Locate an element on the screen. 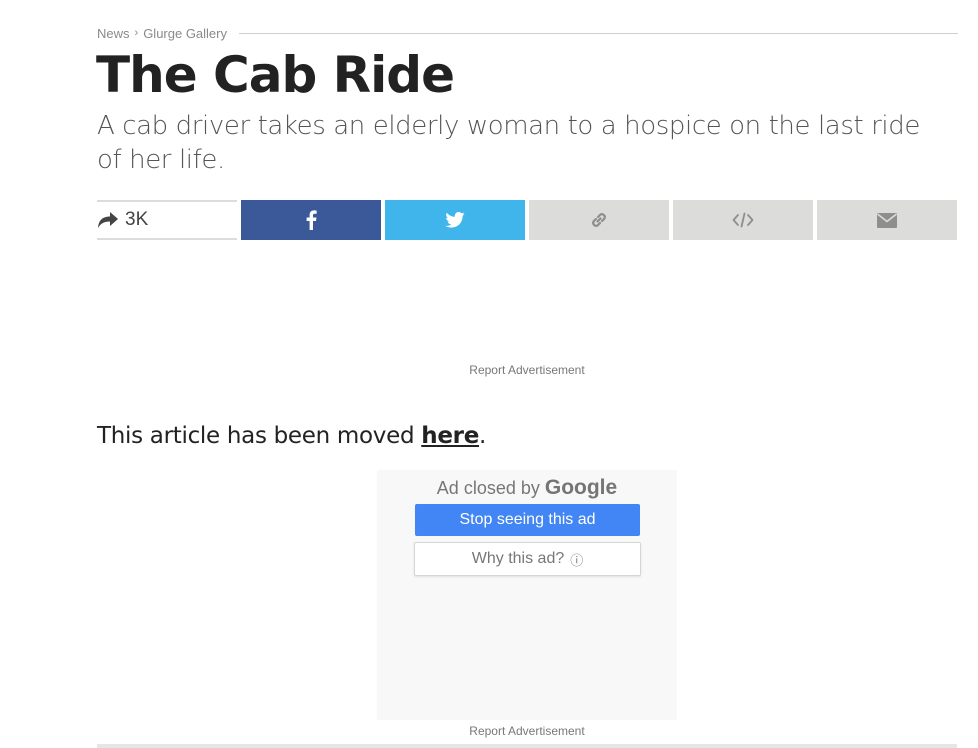 This screenshot has width=978, height=748. share-arrow-icon is located at coordinates (108, 220).